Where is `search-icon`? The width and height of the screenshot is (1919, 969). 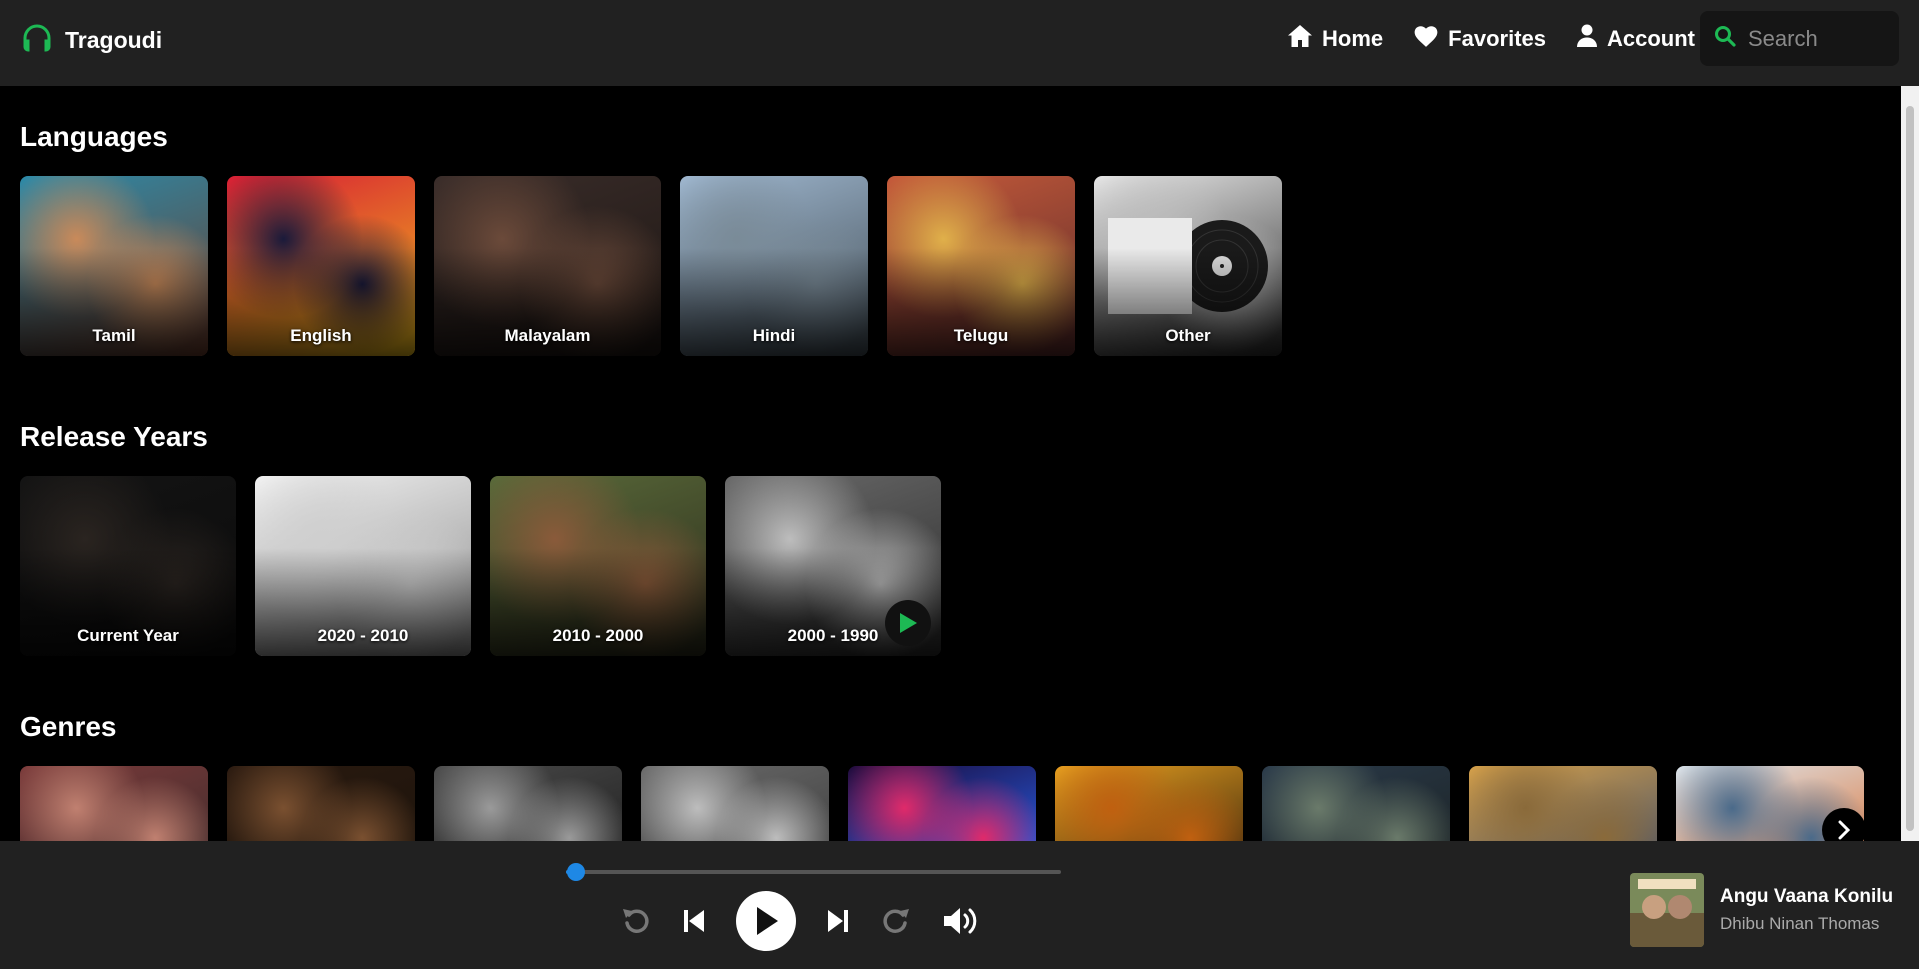
search-icon is located at coordinates (1725, 38).